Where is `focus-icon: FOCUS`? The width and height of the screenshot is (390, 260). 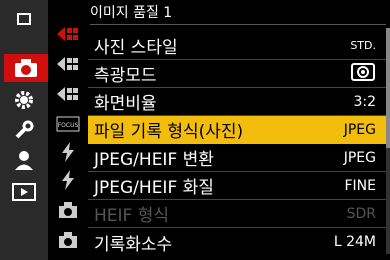
focus-icon: FOCUS is located at coordinates (68, 124).